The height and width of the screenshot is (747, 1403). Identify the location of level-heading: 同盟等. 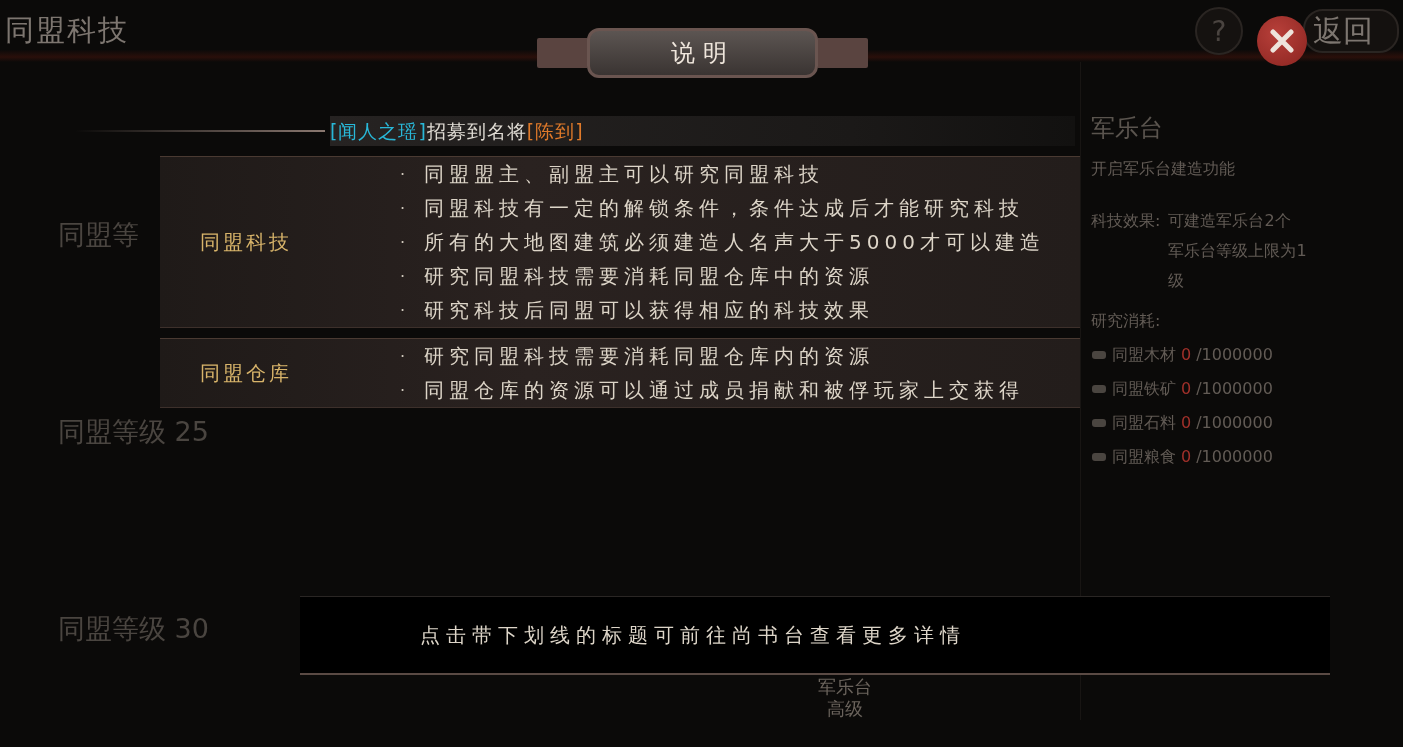
(98, 235).